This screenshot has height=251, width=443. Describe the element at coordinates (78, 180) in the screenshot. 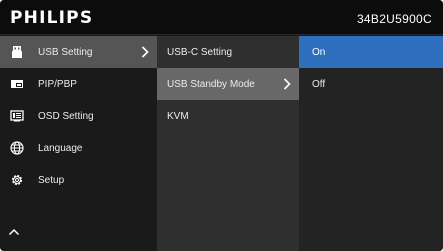

I see `main-menu-item-setup: Setup` at that location.